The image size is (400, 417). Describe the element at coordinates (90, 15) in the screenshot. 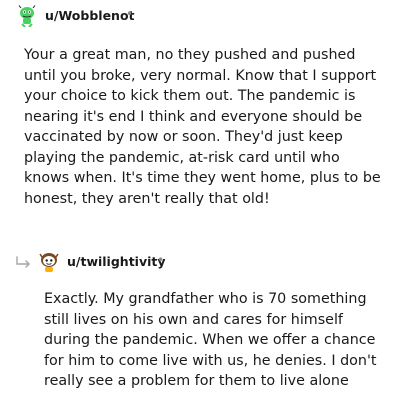

I see `username: u/Wobblenot` at that location.